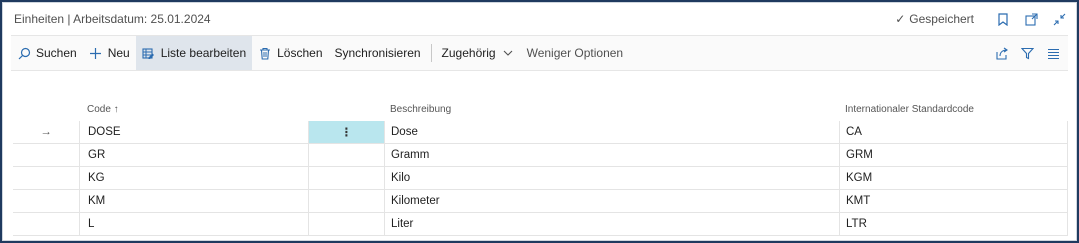 This screenshot has height=243, width=1079. I want to click on related-label: Zugehörig, so click(468, 53).